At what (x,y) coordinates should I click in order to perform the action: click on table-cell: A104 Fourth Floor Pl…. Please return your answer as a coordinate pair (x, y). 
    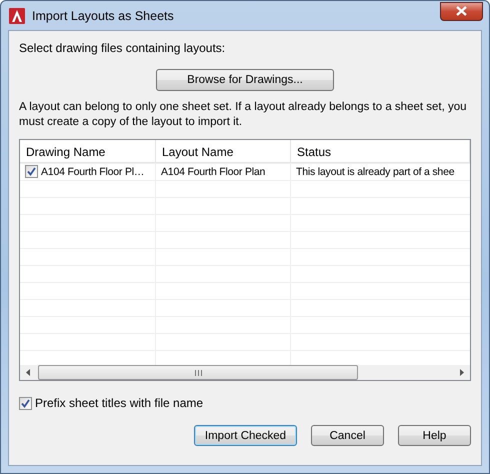
    Looking at the image, I should click on (92, 172).